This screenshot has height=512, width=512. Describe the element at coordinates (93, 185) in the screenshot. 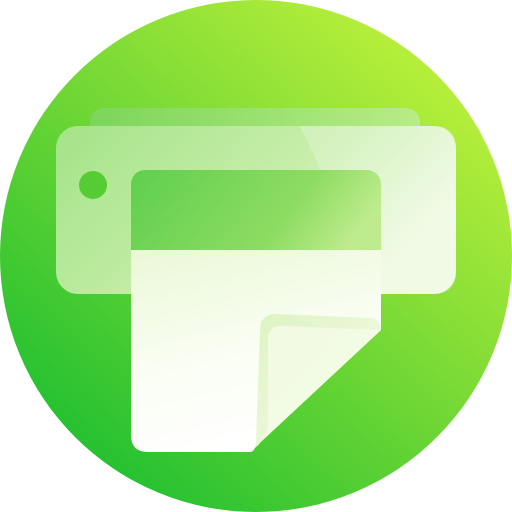

I see `indicator-light-icon` at that location.